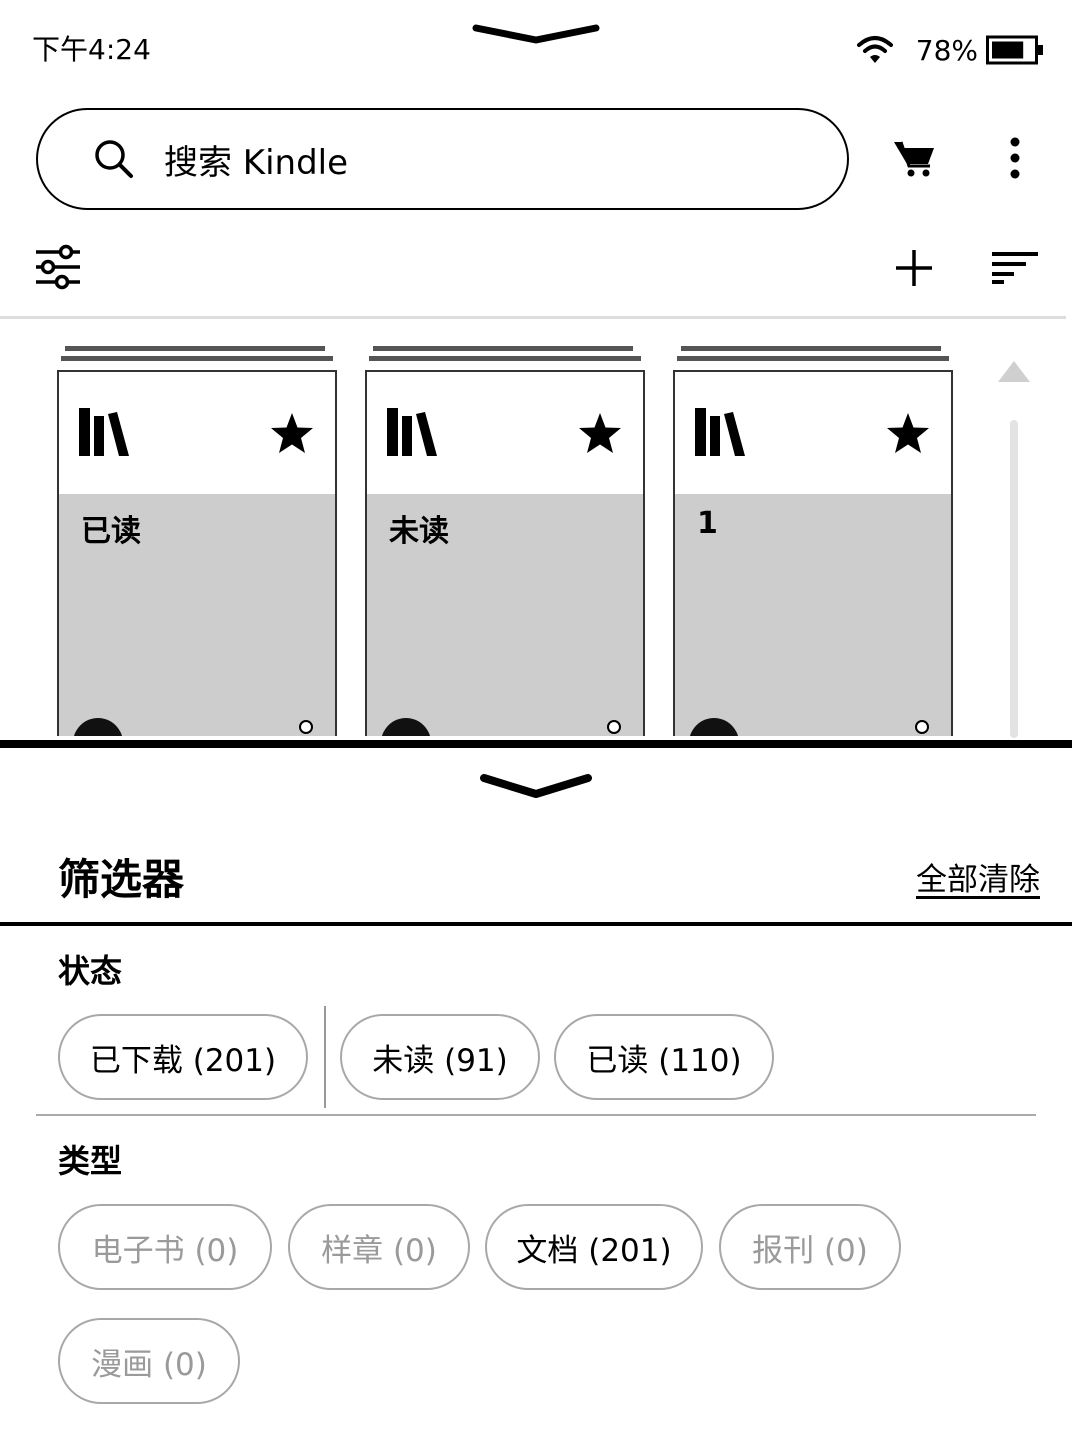 This screenshot has height=1448, width=1072. I want to click on sheet-divider, so click(536, 924).